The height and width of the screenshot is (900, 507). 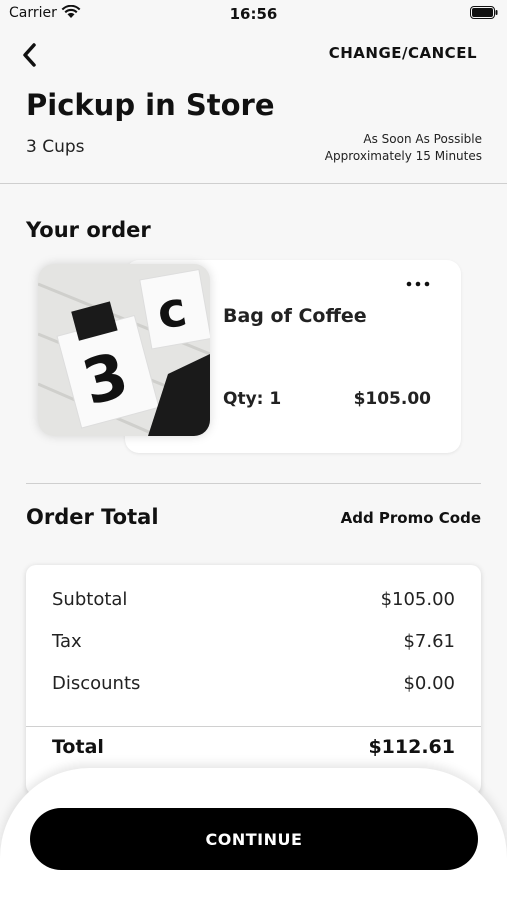 What do you see at coordinates (96, 683) in the screenshot?
I see `discounts-label: Discounts` at bounding box center [96, 683].